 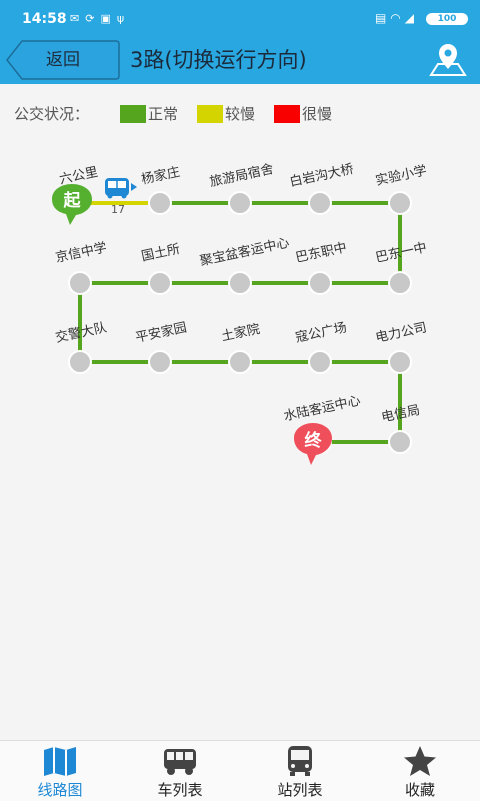 I want to click on nav-stop-list-label: 站列表, so click(x=300, y=790).